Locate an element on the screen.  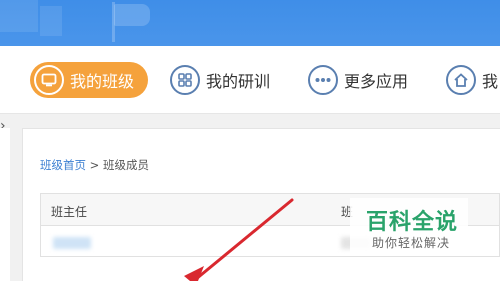
watermark-subtitle: 助你轻松解决 is located at coordinates (411, 243).